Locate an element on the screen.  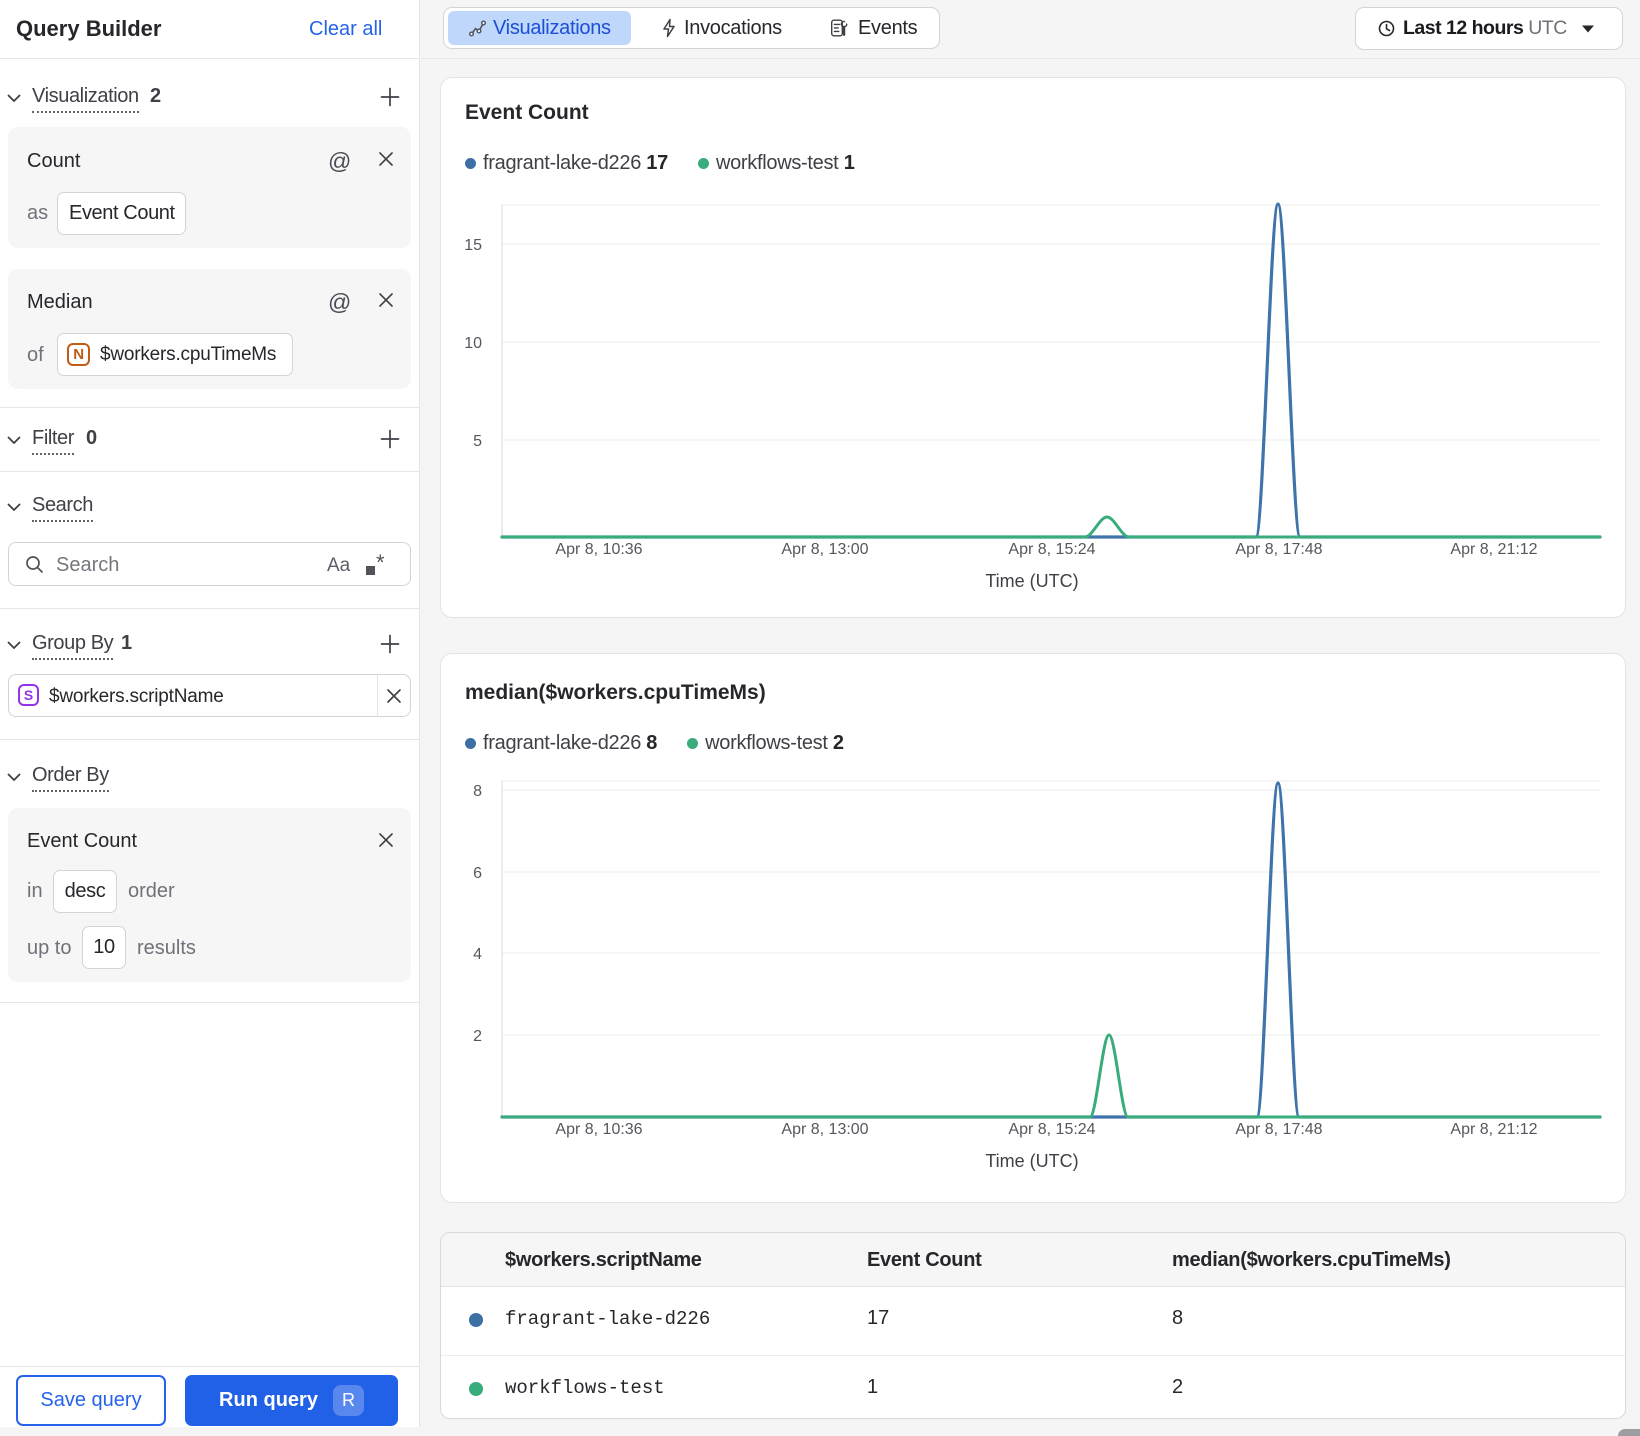
svg-text: 6 is located at coordinates (477, 873).